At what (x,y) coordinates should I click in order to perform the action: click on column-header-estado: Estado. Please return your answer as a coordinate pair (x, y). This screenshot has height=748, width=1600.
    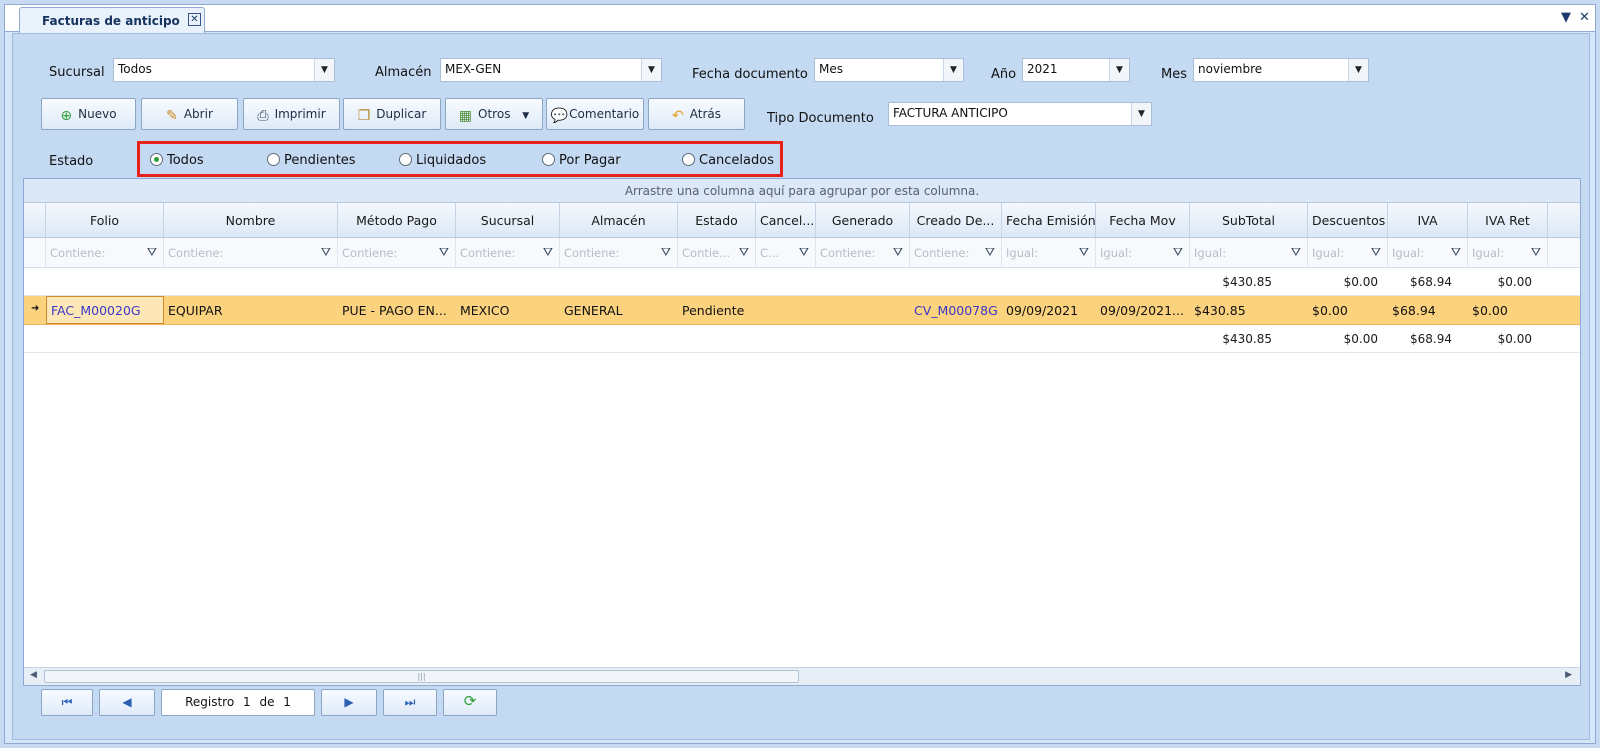
    Looking at the image, I should click on (717, 220).